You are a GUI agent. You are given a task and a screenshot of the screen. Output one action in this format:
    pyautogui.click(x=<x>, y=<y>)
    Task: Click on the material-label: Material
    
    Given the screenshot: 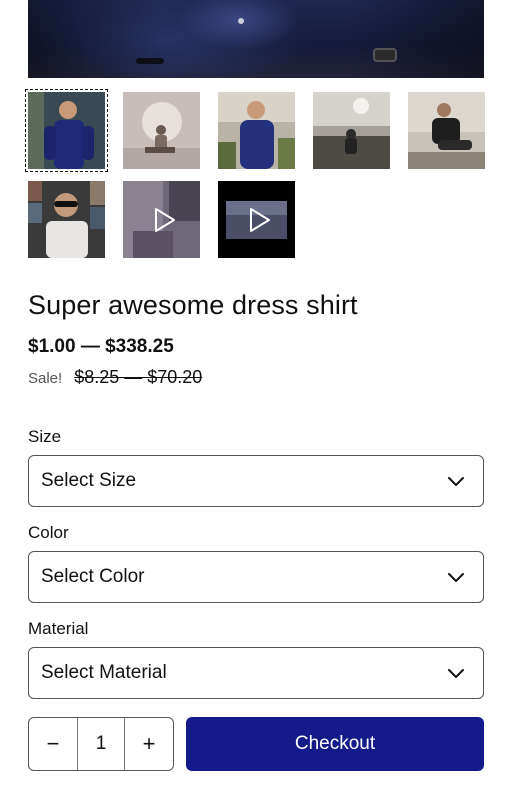 What is the action you would take?
    pyautogui.click(x=58, y=628)
    